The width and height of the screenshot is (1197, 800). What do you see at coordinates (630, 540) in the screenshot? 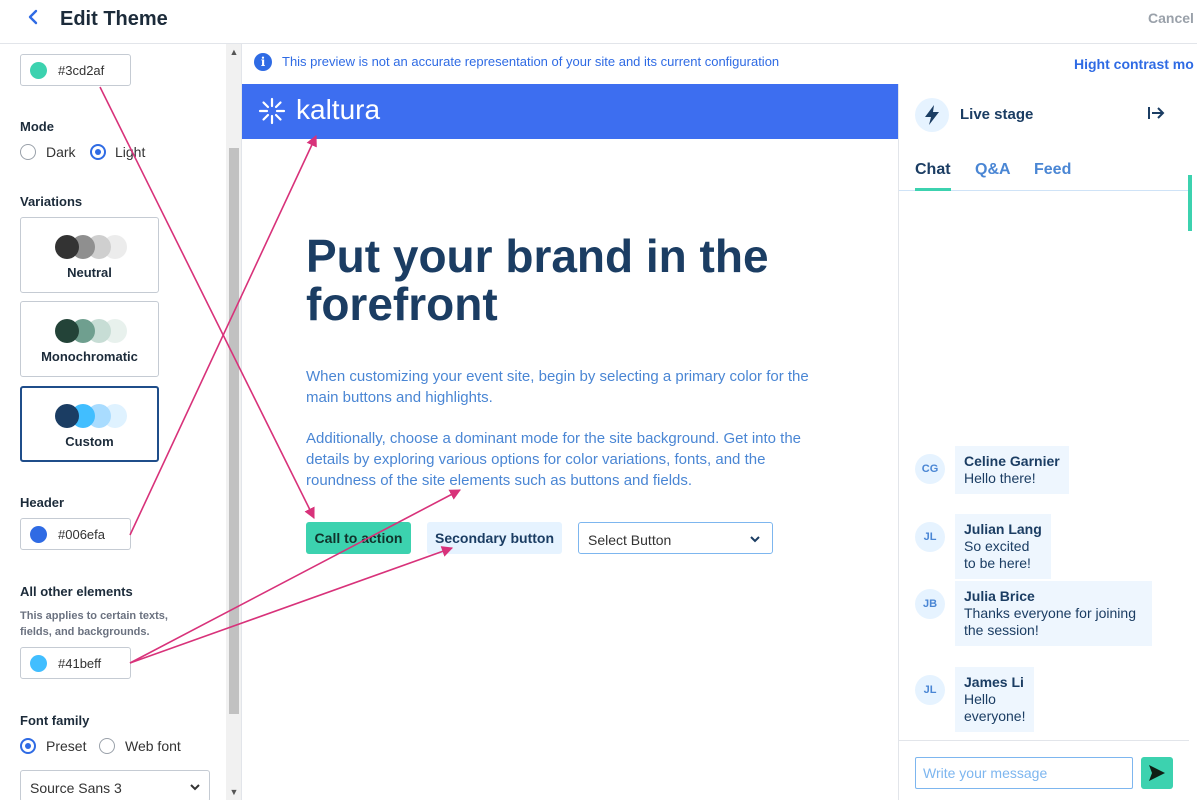
I see `select-button-value: Select Button` at bounding box center [630, 540].